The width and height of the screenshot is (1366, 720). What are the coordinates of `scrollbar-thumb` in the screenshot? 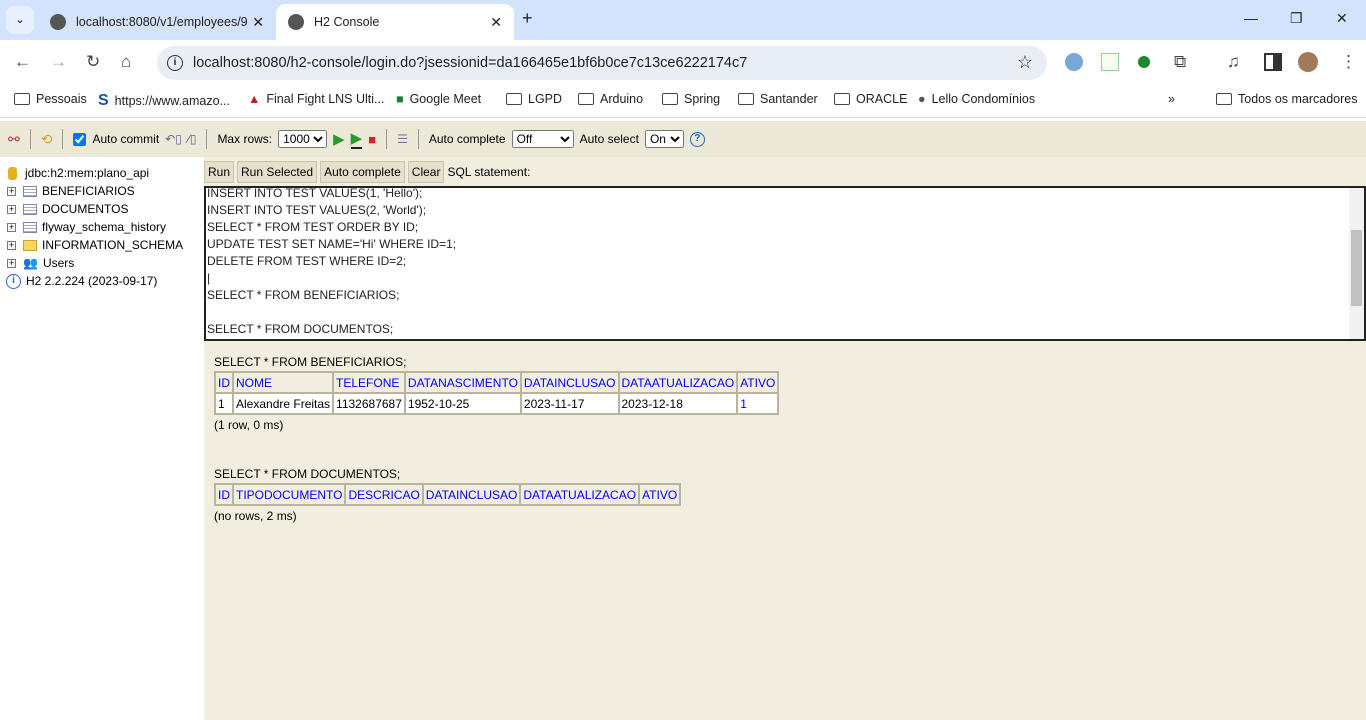 It's located at (1356, 268).